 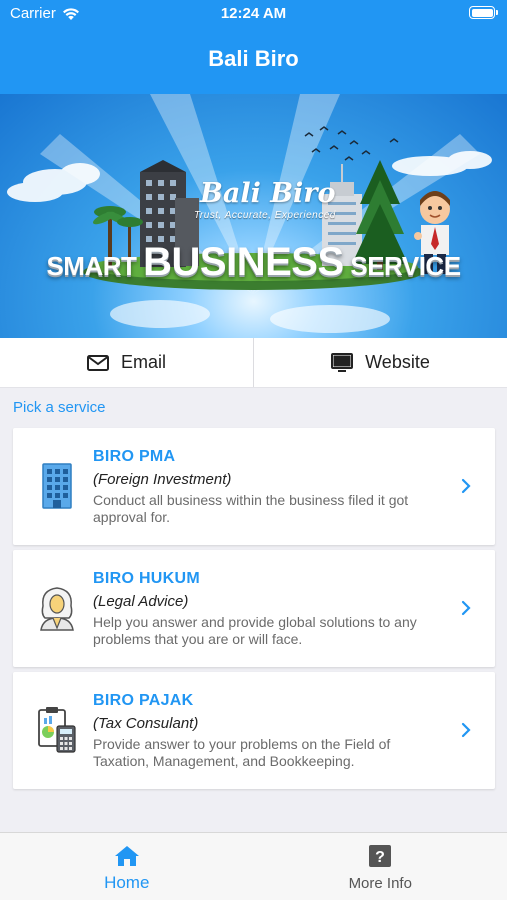 What do you see at coordinates (146, 578) in the screenshot?
I see `service-title: BIRO HUKUM` at bounding box center [146, 578].